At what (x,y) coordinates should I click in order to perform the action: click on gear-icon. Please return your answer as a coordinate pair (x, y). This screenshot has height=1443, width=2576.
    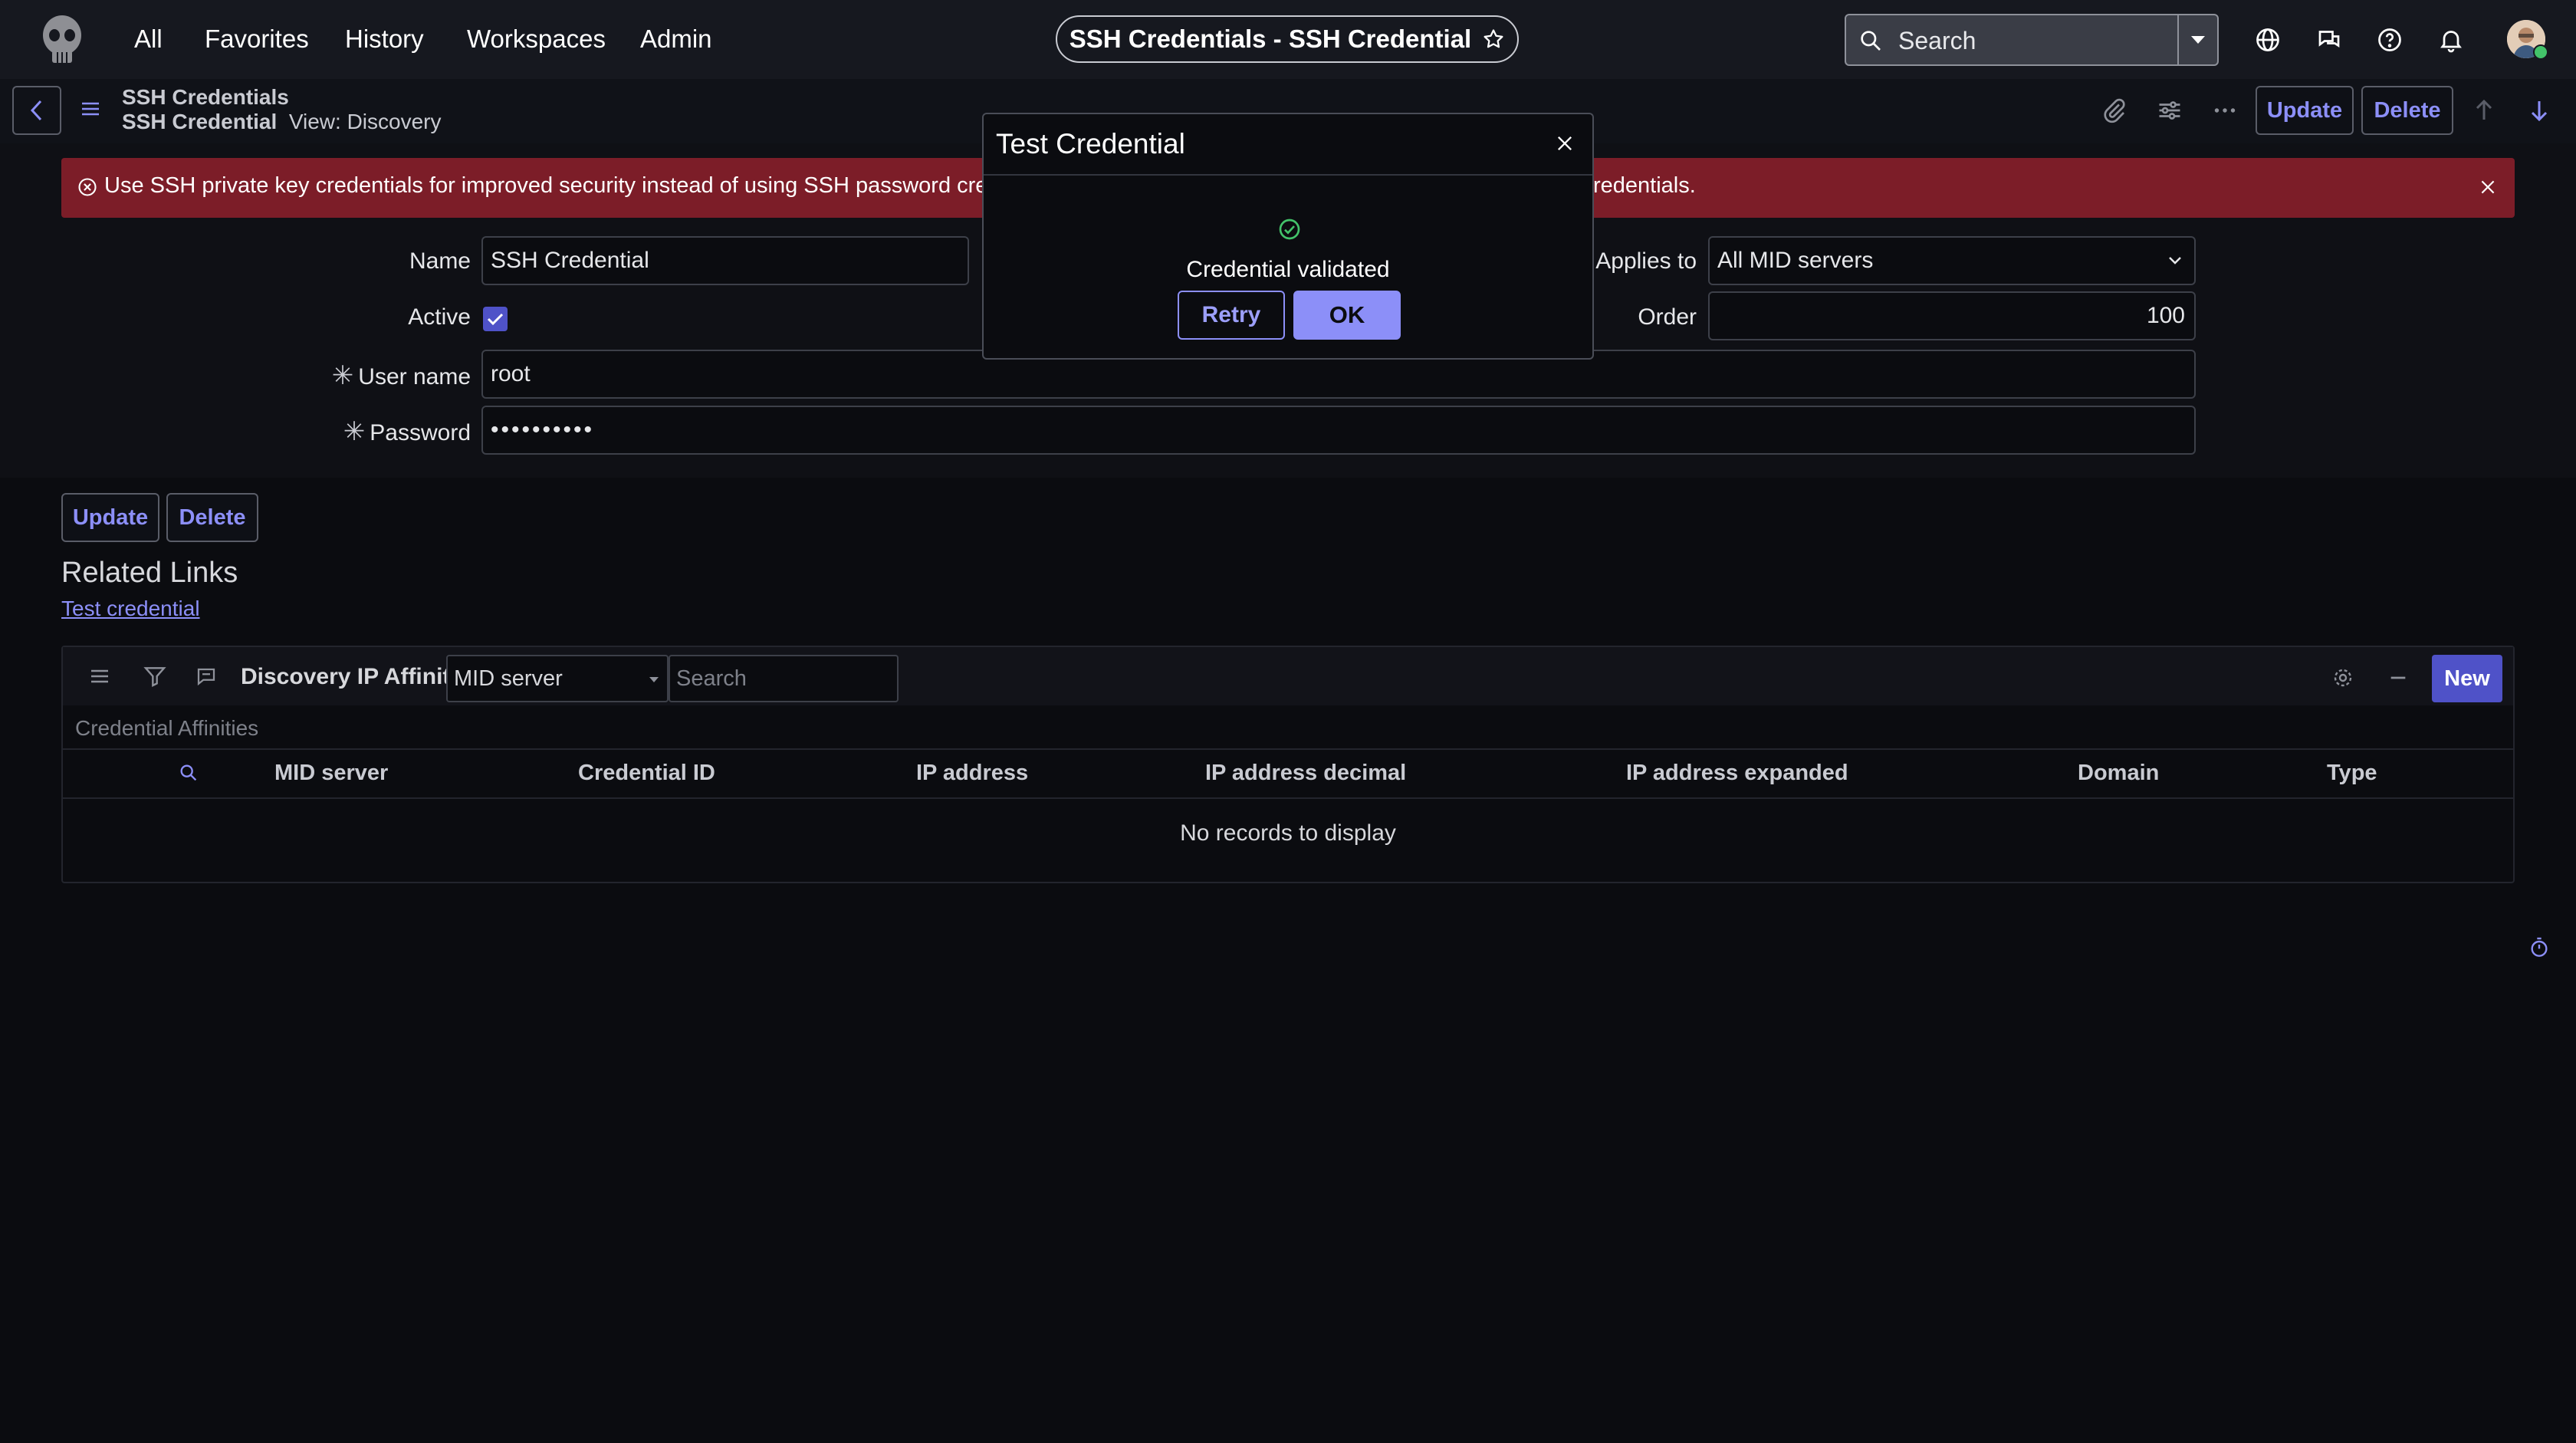
    Looking at the image, I should click on (2343, 678).